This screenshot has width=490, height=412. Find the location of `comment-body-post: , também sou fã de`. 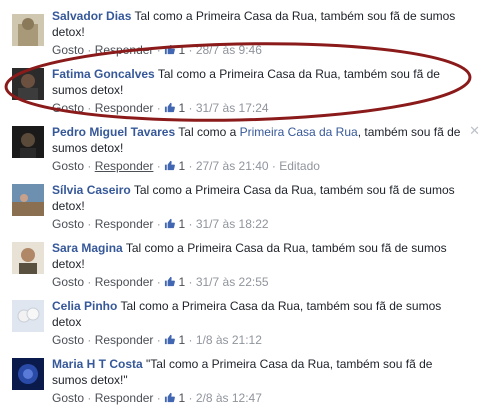

comment-body-post: , também sou fã de is located at coordinates (409, 132).